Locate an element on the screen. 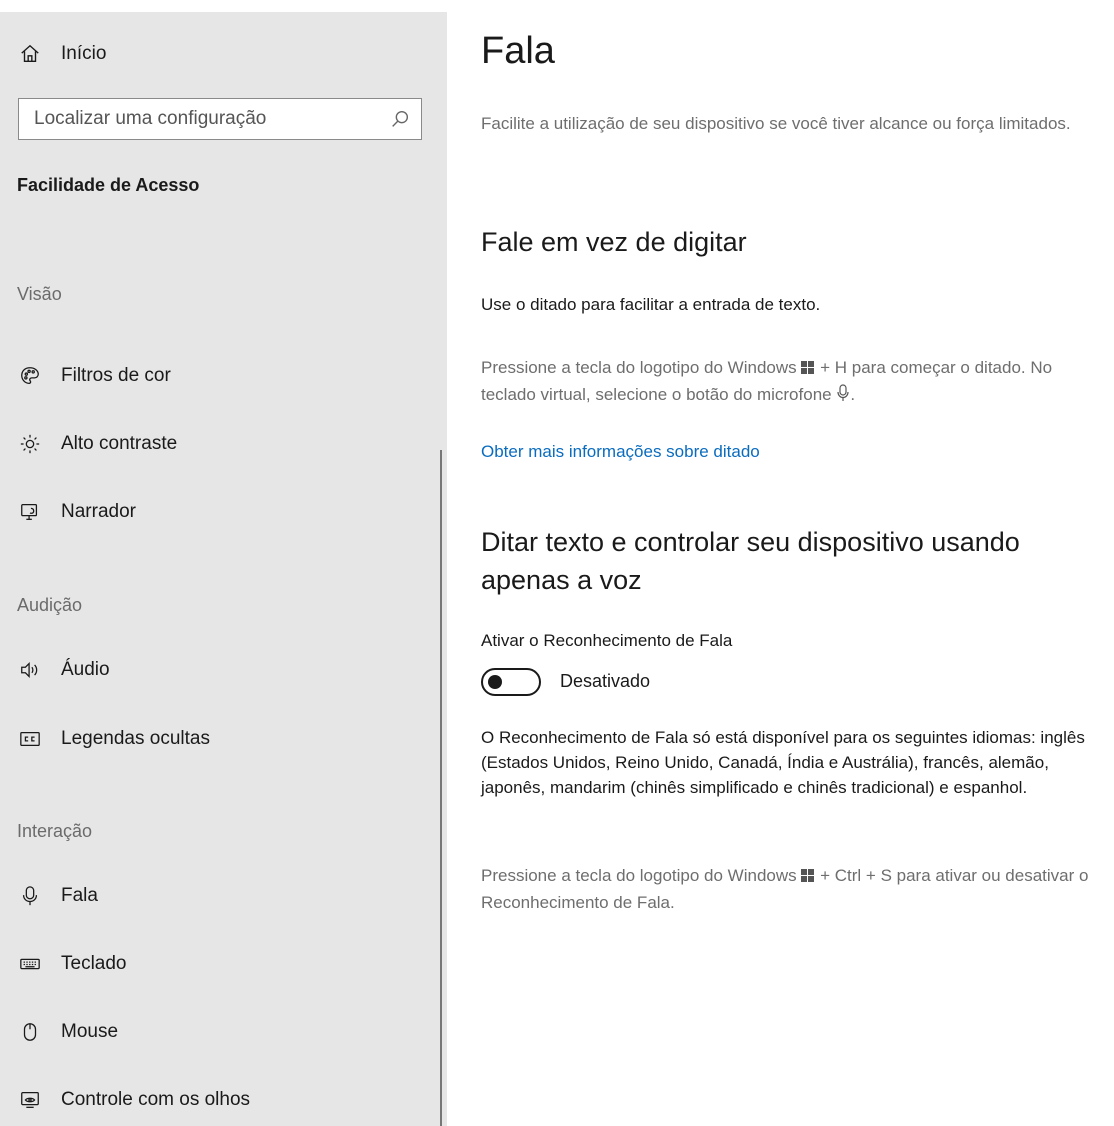 This screenshot has height=1126, width=1114. sidebar-item-label: Fala is located at coordinates (79, 895).